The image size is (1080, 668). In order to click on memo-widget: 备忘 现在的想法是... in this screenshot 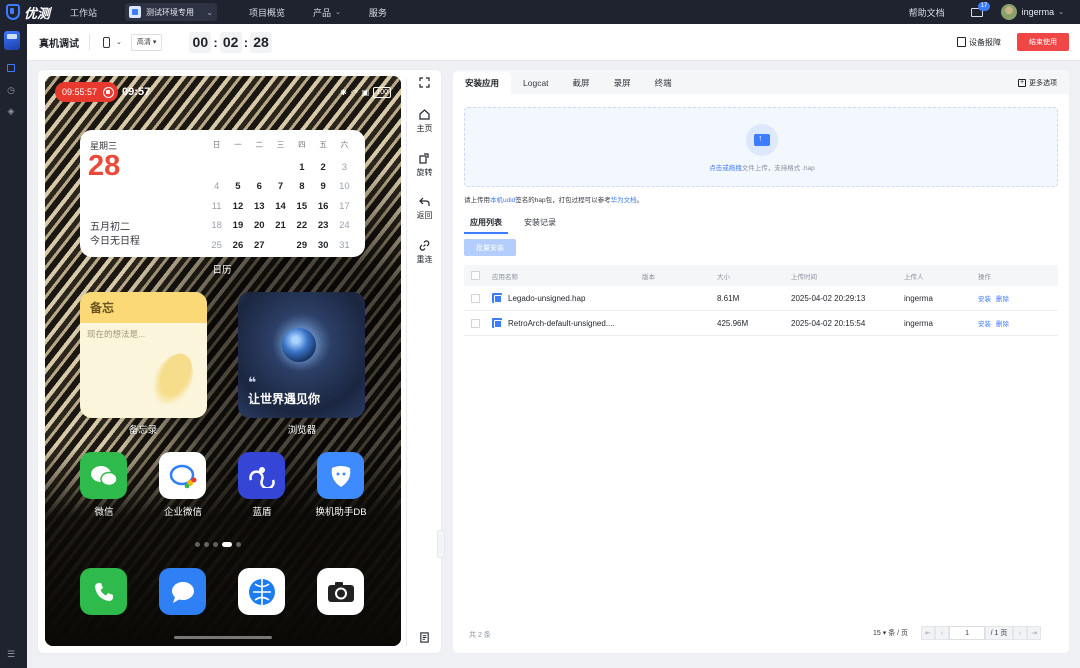, I will do `click(143, 355)`.